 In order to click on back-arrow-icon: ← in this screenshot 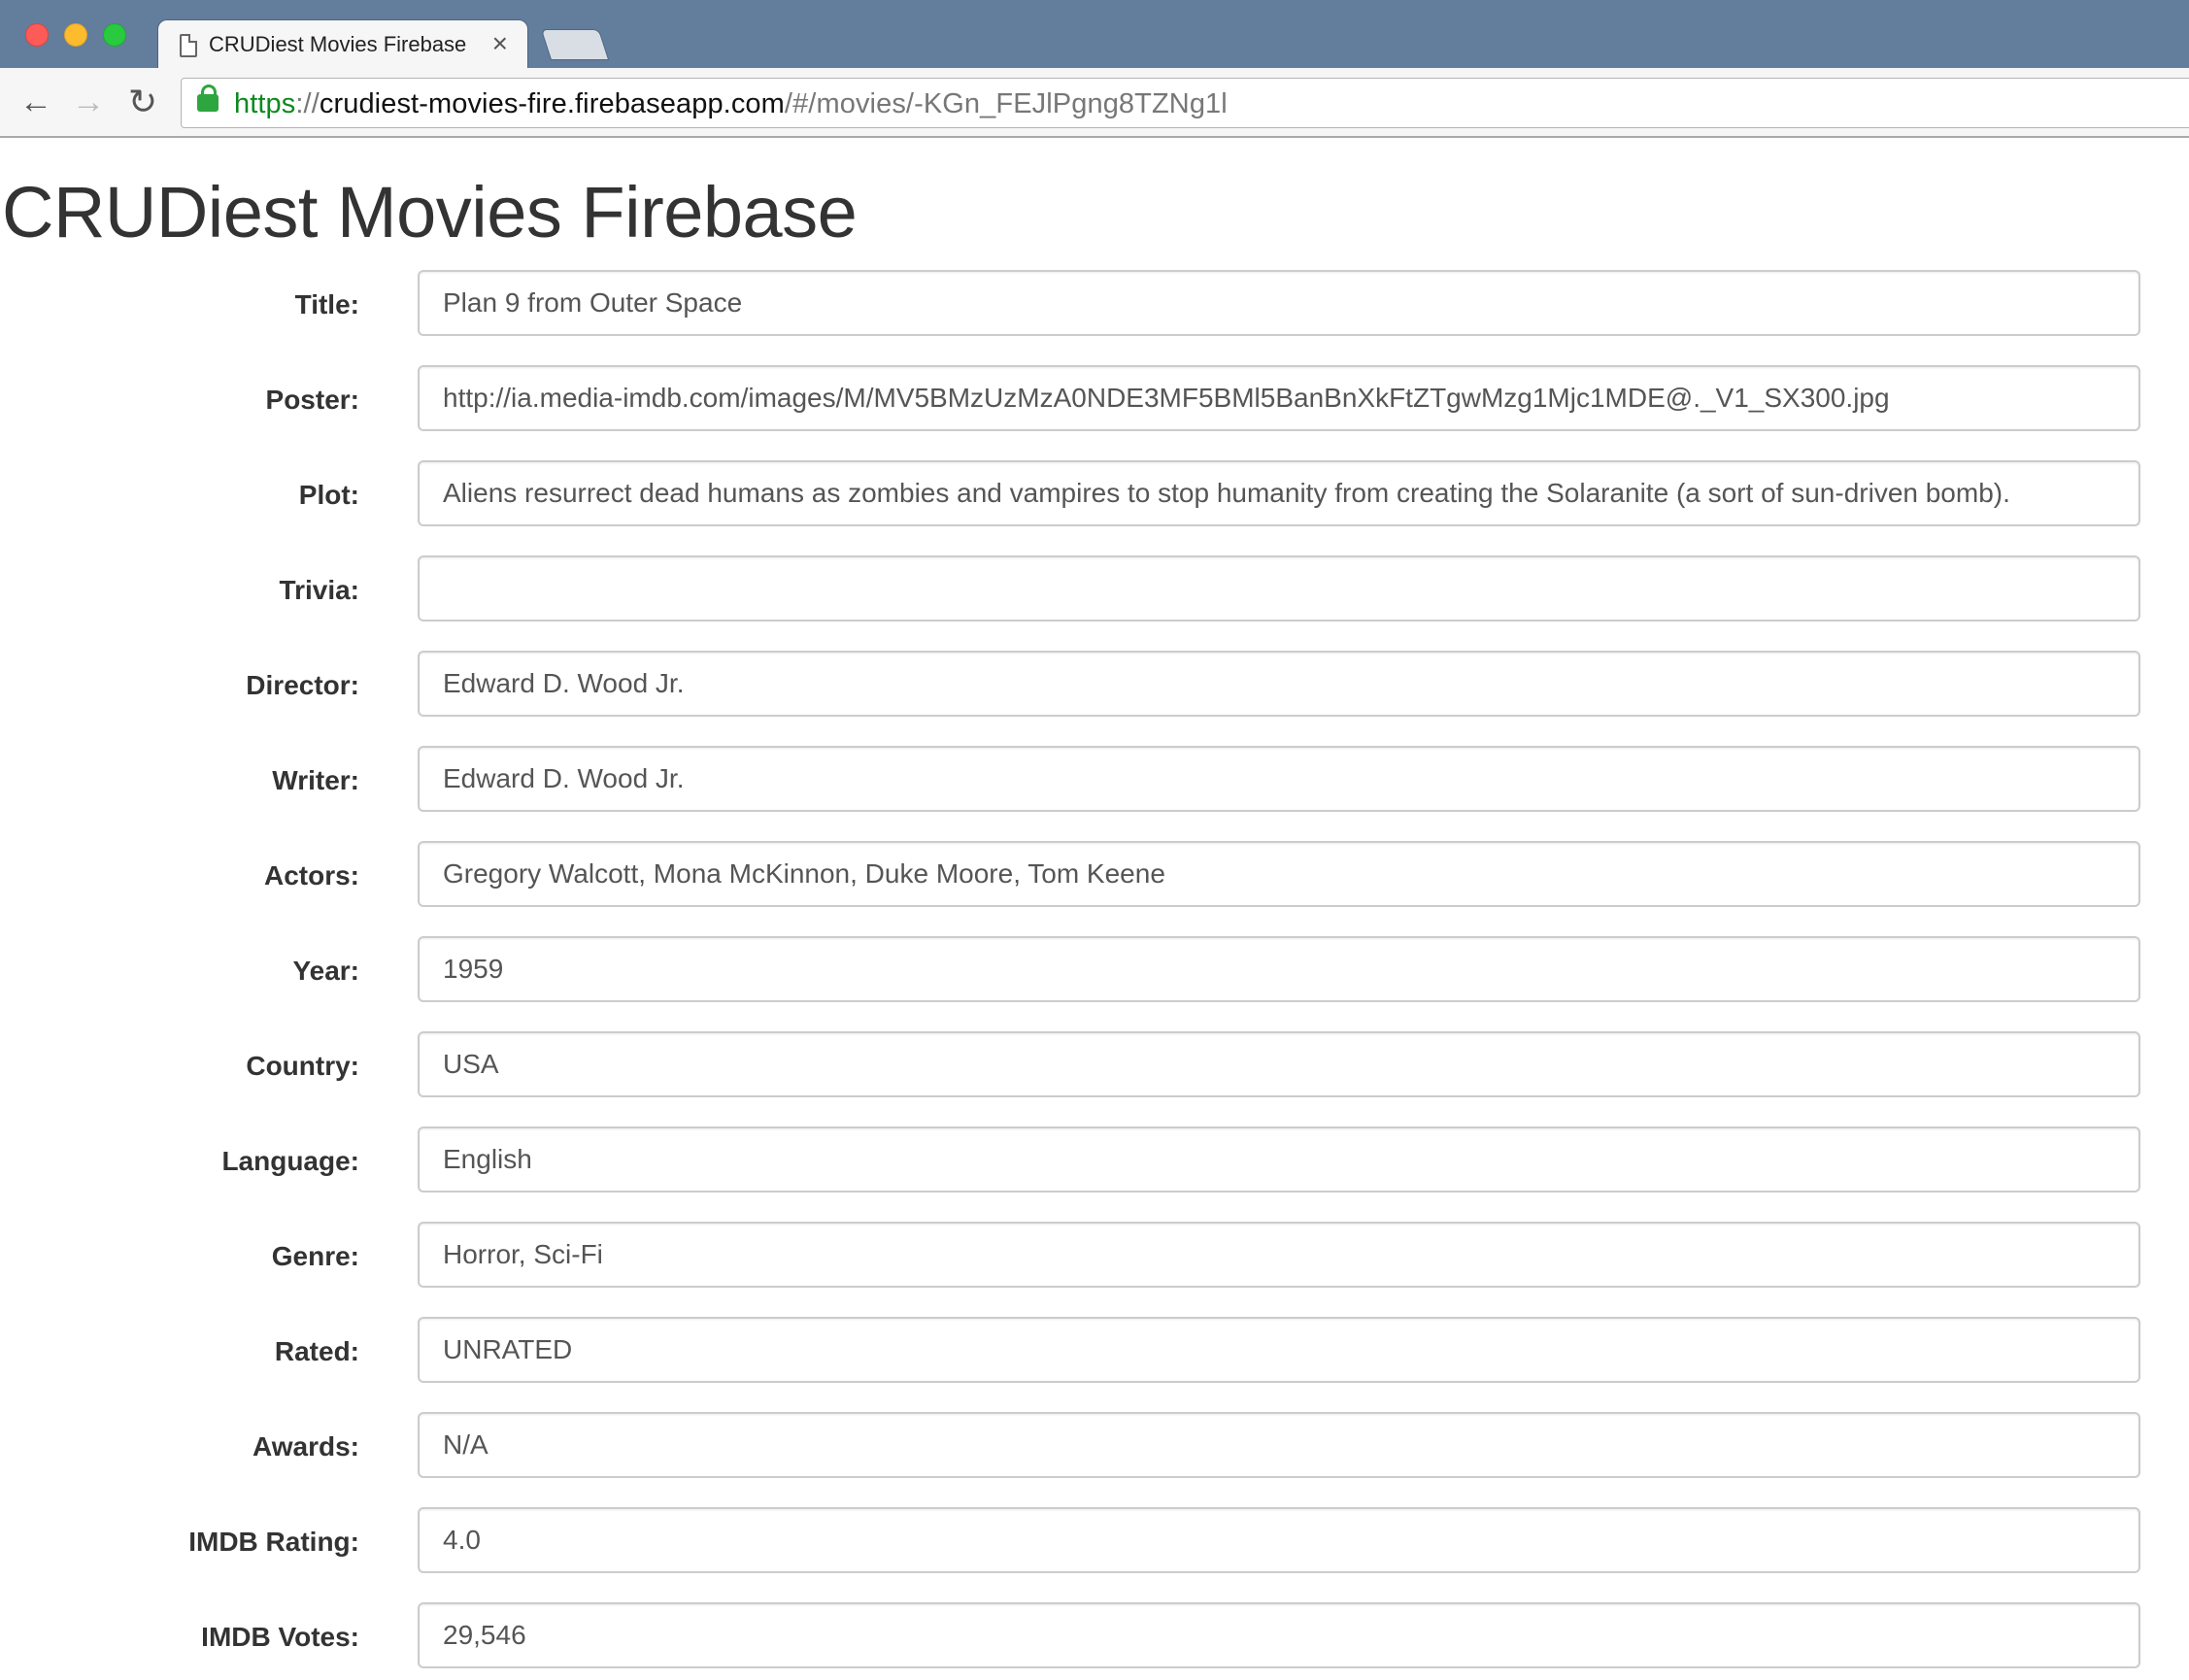, I will do `click(36, 102)`.